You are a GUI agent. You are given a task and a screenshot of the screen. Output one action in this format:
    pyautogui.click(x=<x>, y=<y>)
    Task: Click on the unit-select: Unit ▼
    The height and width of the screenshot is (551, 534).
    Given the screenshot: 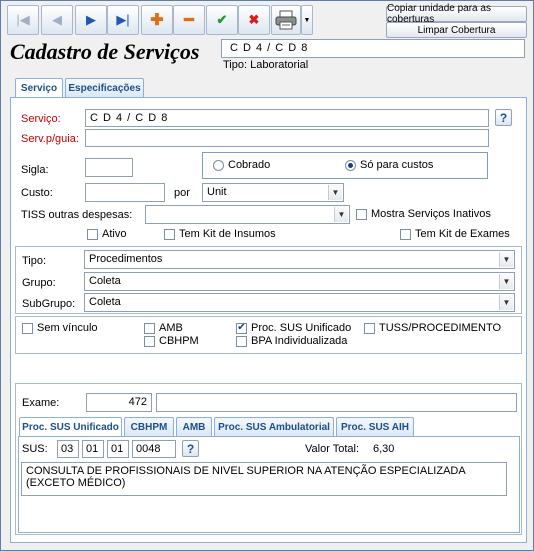 What is the action you would take?
    pyautogui.click(x=273, y=192)
    